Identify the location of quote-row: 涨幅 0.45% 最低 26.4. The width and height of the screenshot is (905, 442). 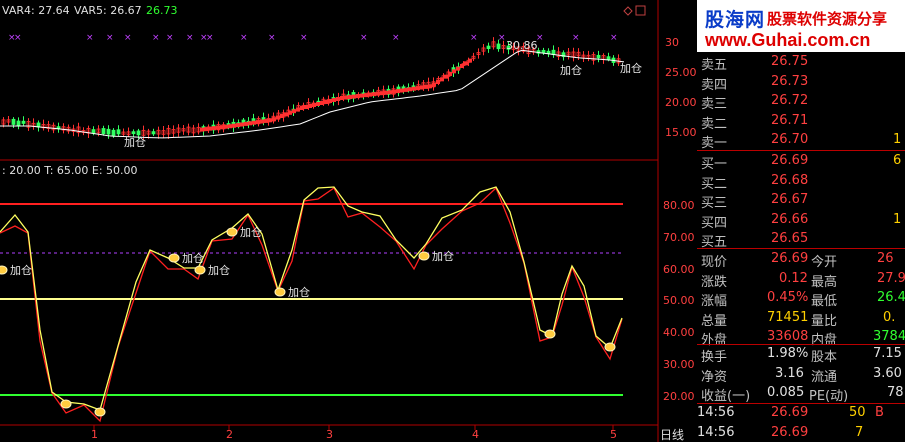
(803, 299).